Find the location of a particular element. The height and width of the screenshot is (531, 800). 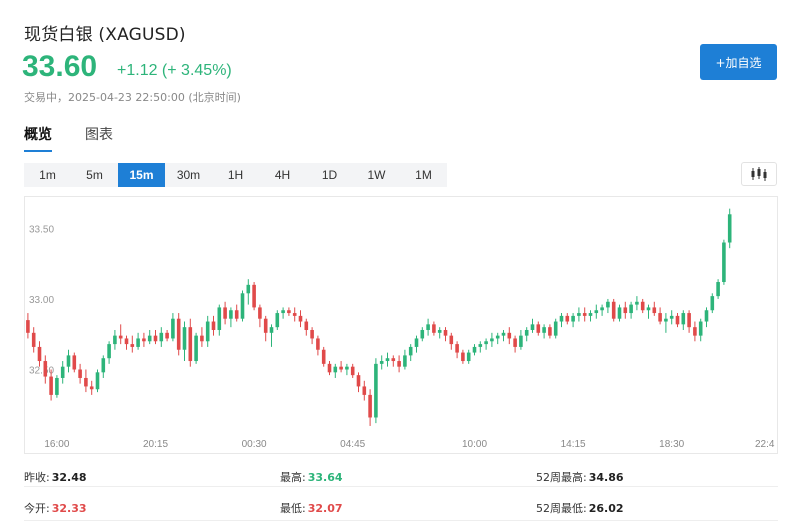

tab-chart: 图表 is located at coordinates (99, 138).